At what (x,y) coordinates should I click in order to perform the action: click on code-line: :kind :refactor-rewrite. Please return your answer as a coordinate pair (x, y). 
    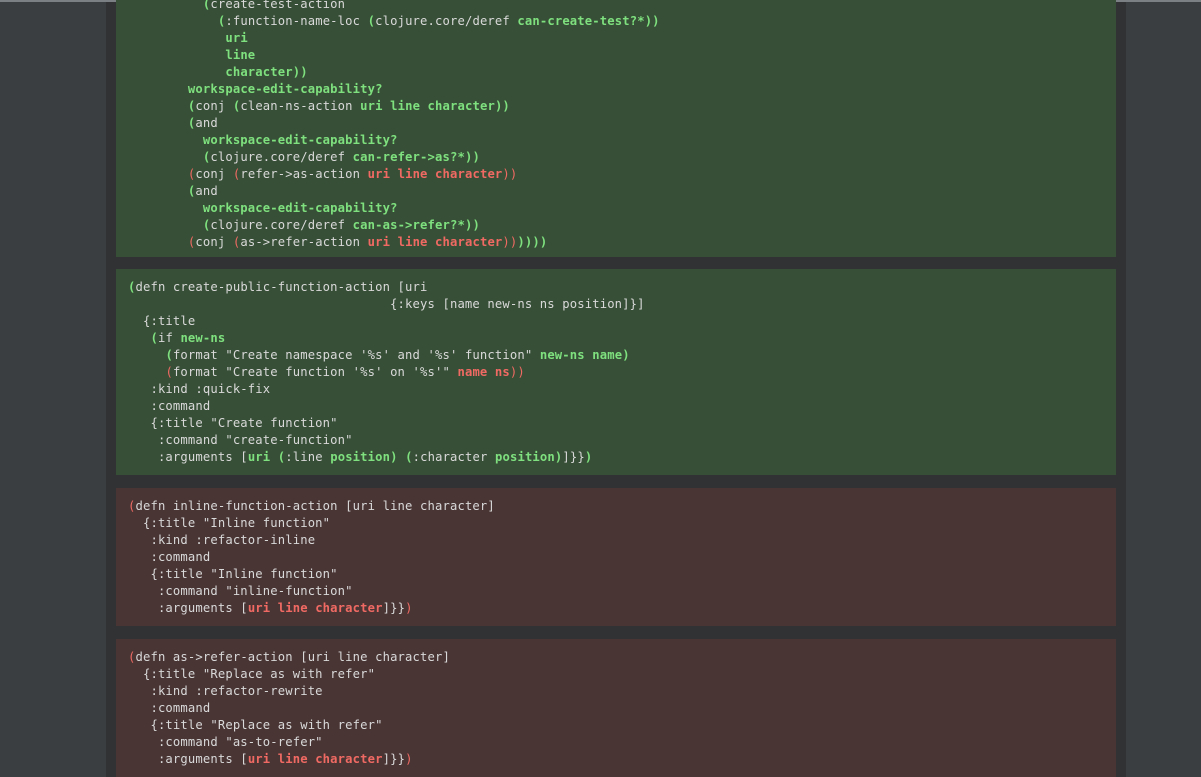
    Looking at the image, I should click on (622, 691).